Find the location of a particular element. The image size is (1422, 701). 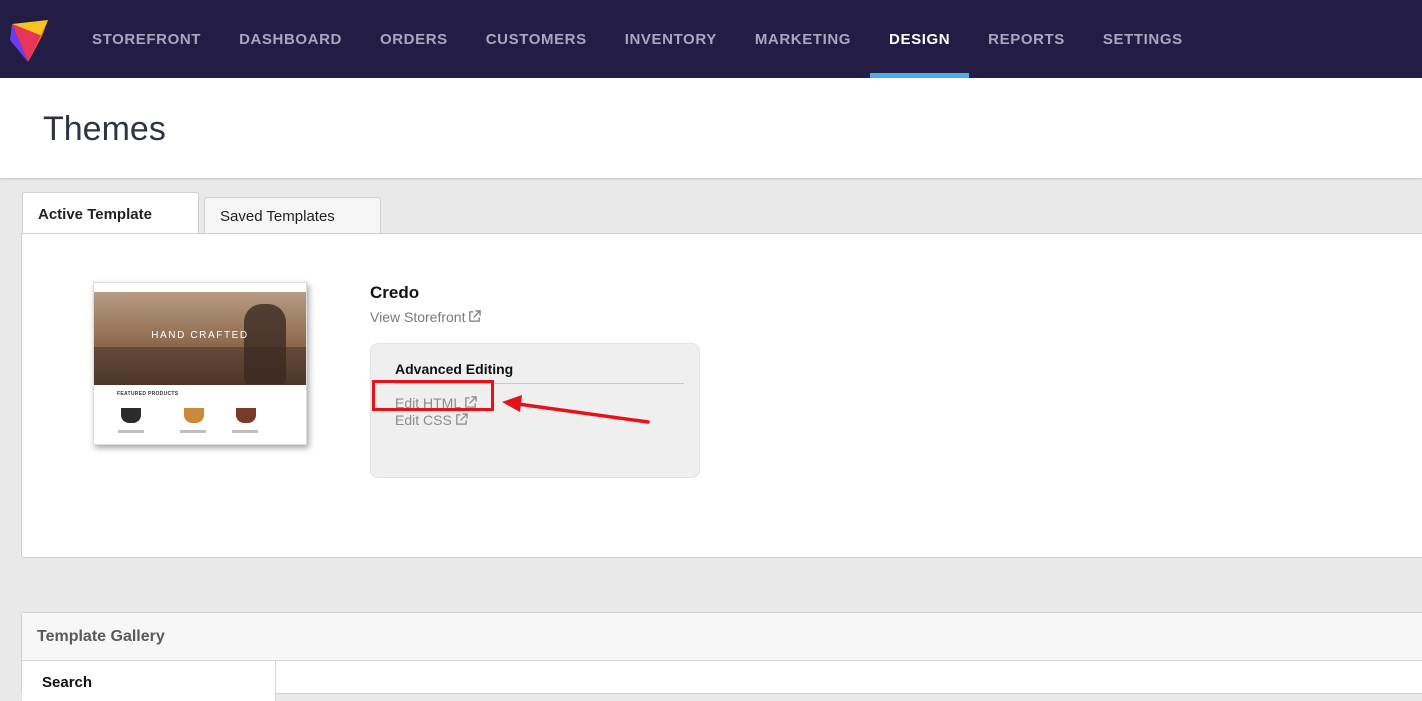

nav-settings: SETTINGS is located at coordinates (1143, 39).